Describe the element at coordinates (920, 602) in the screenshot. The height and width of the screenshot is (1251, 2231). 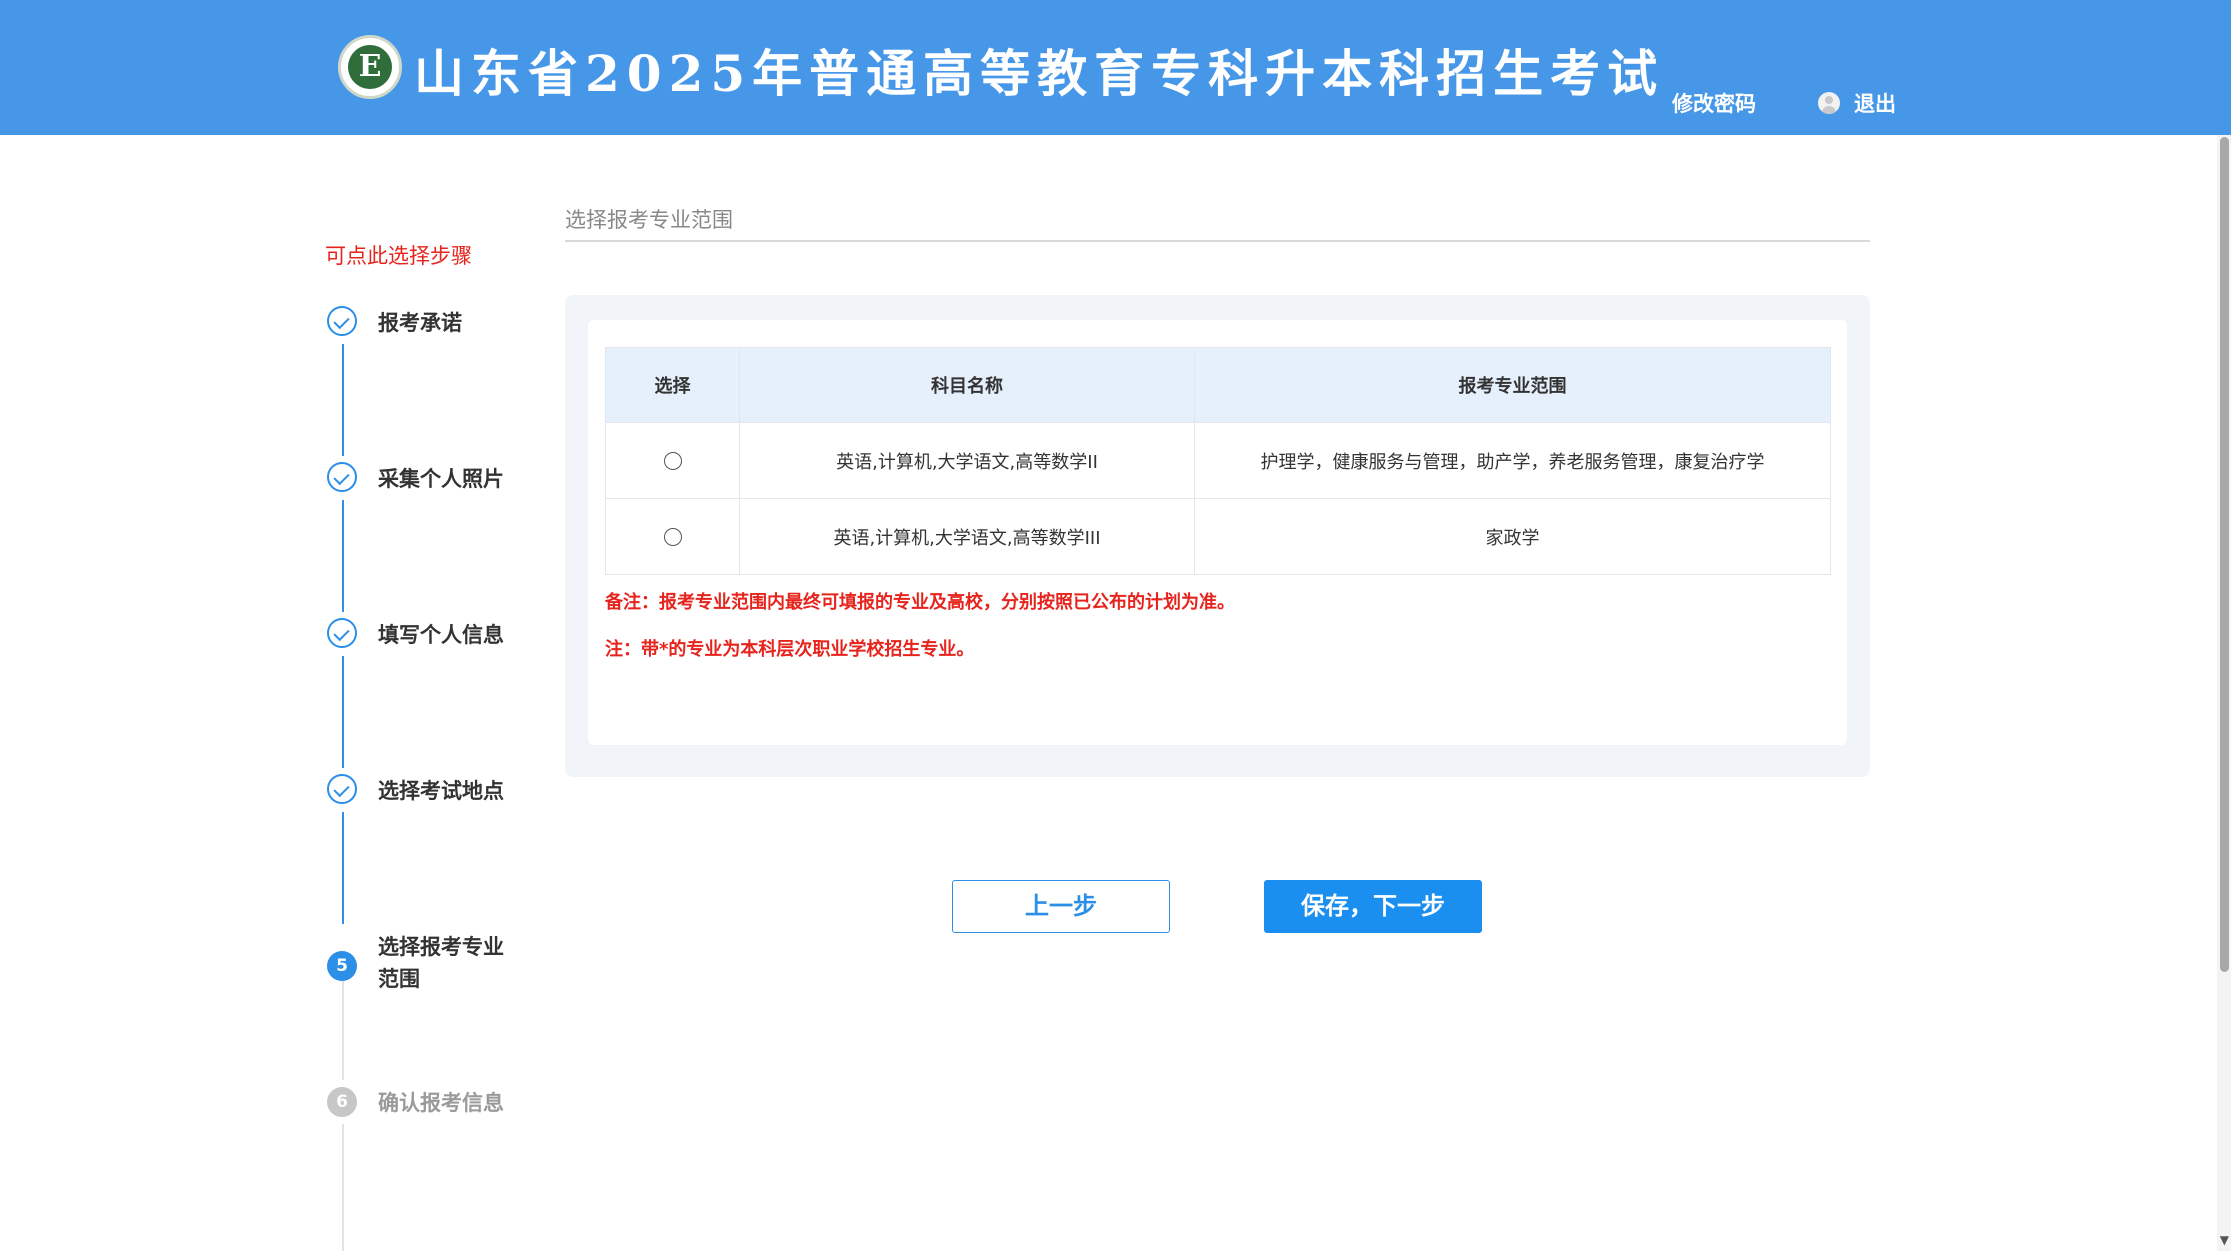
I see `remark-note: 备注：报考专业范围内最终可填报的专业及高校，分别按照已公布的计划为准。` at that location.